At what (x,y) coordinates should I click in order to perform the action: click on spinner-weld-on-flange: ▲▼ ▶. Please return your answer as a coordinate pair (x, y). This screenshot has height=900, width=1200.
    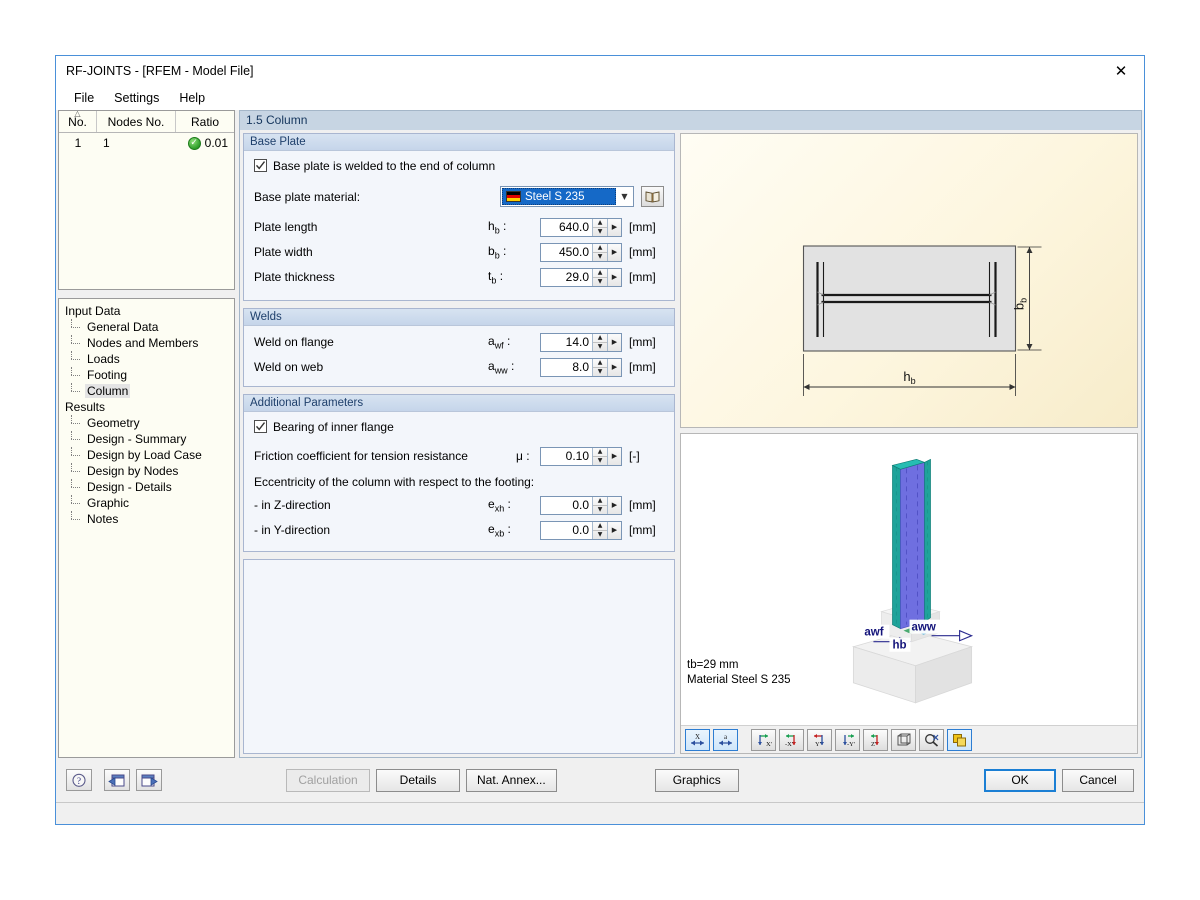
    Looking at the image, I should click on (581, 342).